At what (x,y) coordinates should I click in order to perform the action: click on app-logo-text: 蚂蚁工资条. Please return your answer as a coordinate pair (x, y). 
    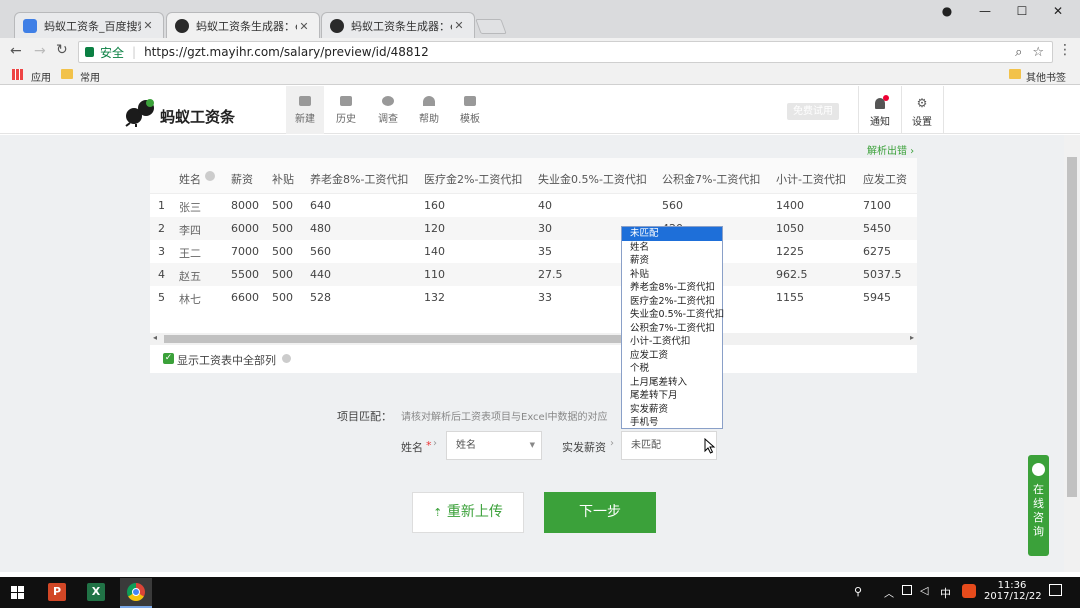
    Looking at the image, I should click on (197, 116).